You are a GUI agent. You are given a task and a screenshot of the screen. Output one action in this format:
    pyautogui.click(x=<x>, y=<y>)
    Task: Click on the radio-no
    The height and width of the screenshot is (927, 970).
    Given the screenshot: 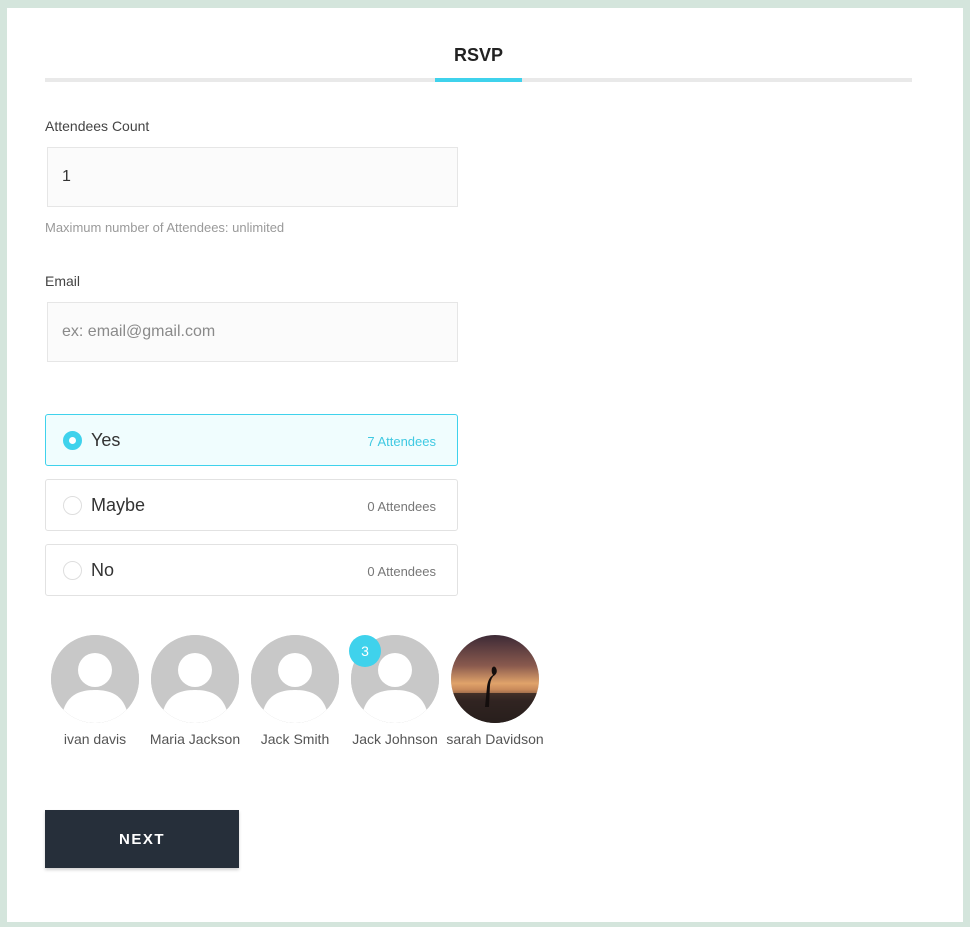 What is the action you would take?
    pyautogui.click(x=72, y=570)
    